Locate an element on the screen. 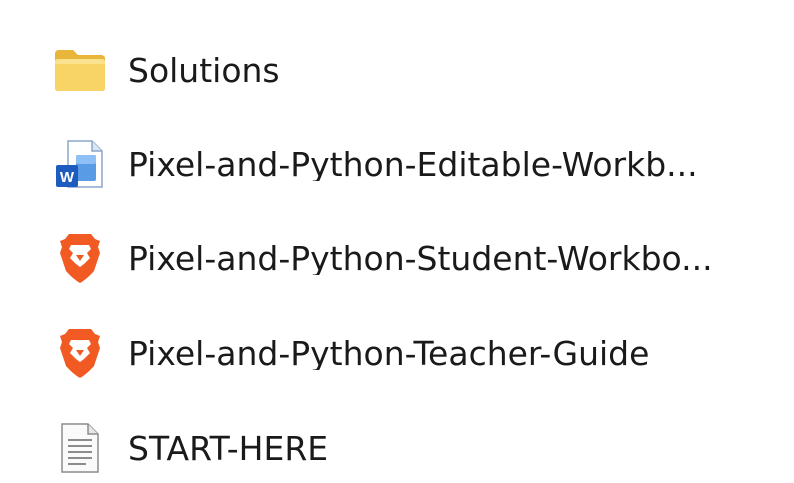 The height and width of the screenshot is (483, 794). file-item-teacher-guide: Pixel-and-Python-Teacher-Guide is located at coordinates (415, 353).